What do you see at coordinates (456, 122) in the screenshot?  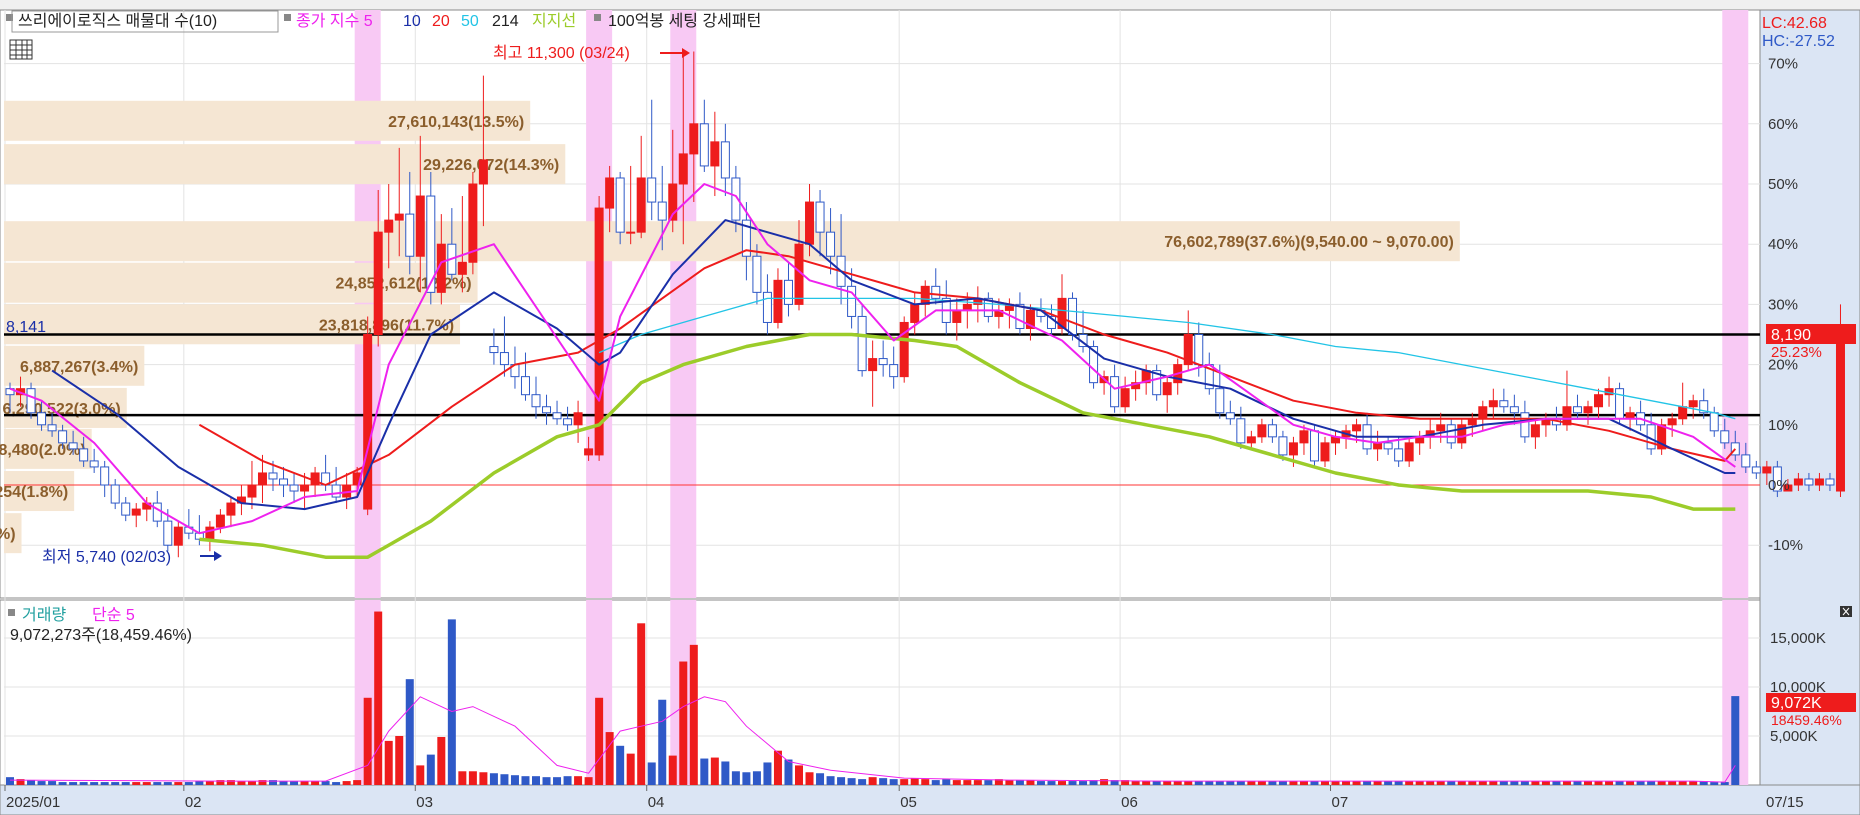 I see `volume-profile-label: 27,610,143(13.5%)` at bounding box center [456, 122].